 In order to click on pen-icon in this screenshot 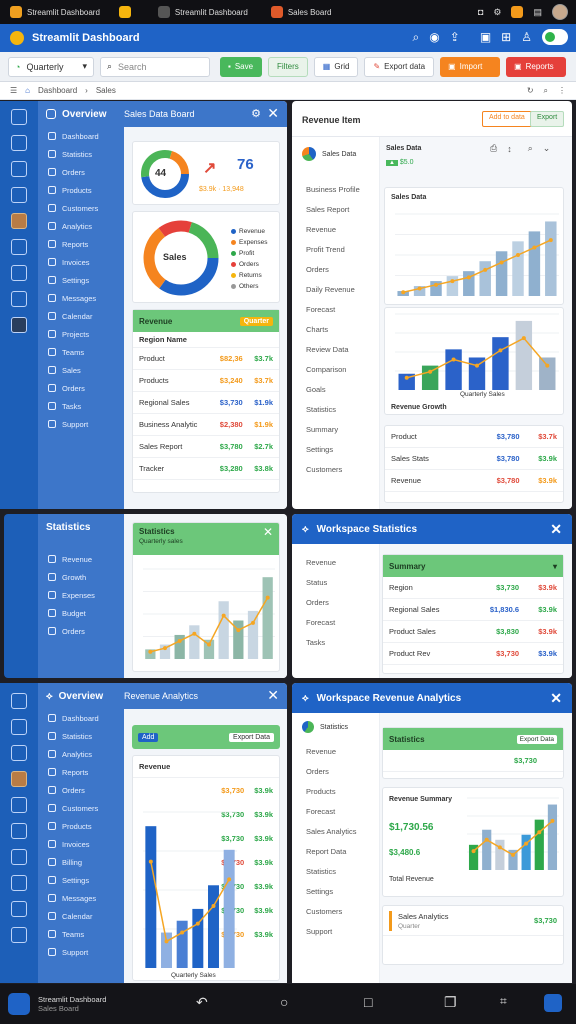, I will do `click(19, 299)`.